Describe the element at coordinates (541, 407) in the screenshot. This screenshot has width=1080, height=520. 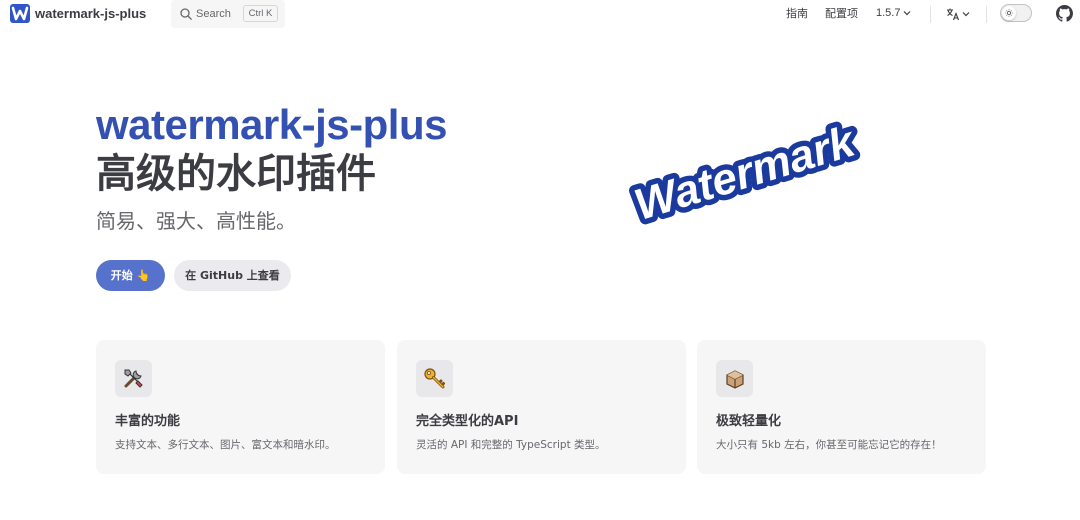
I see `feature-card: 完全类型化的API 灵活的 API 和完整的 TypeScript 类型。` at that location.